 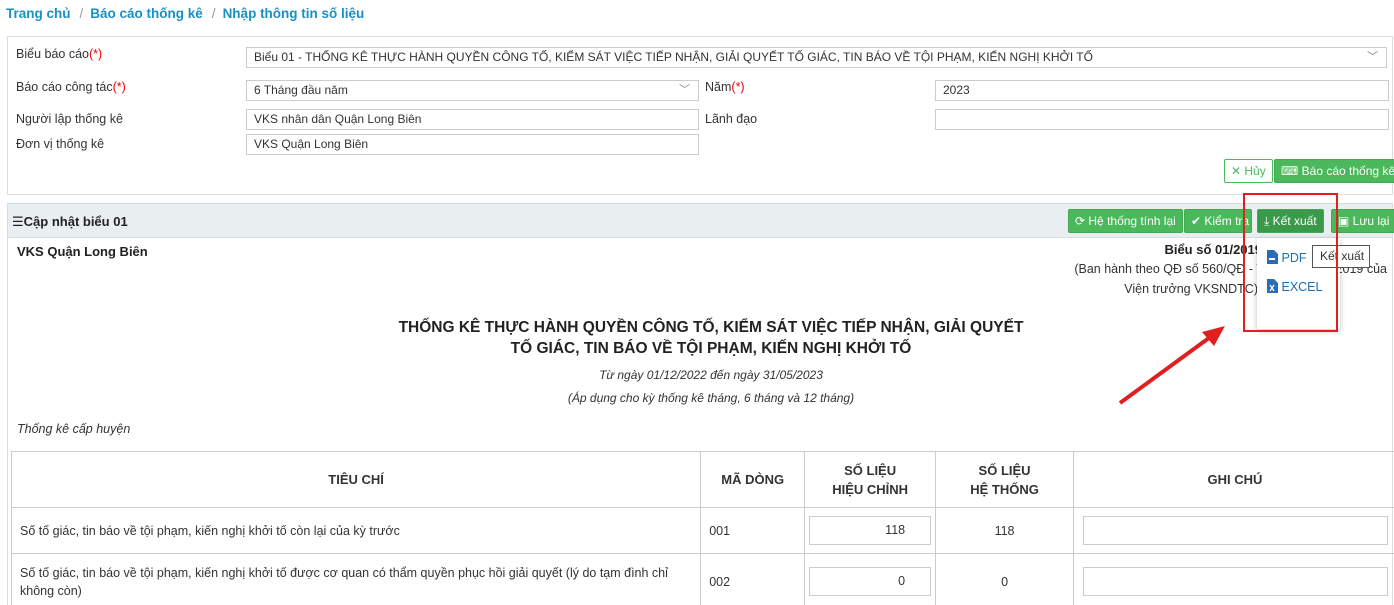 What do you see at coordinates (472, 90) in the screenshot?
I see `bao-cao-cong-tac-select: 6 Tháng đầu năm ﹀` at bounding box center [472, 90].